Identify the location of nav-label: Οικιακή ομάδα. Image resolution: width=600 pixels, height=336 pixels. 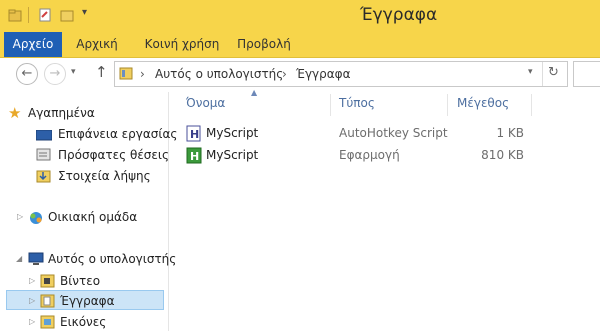
(93, 217).